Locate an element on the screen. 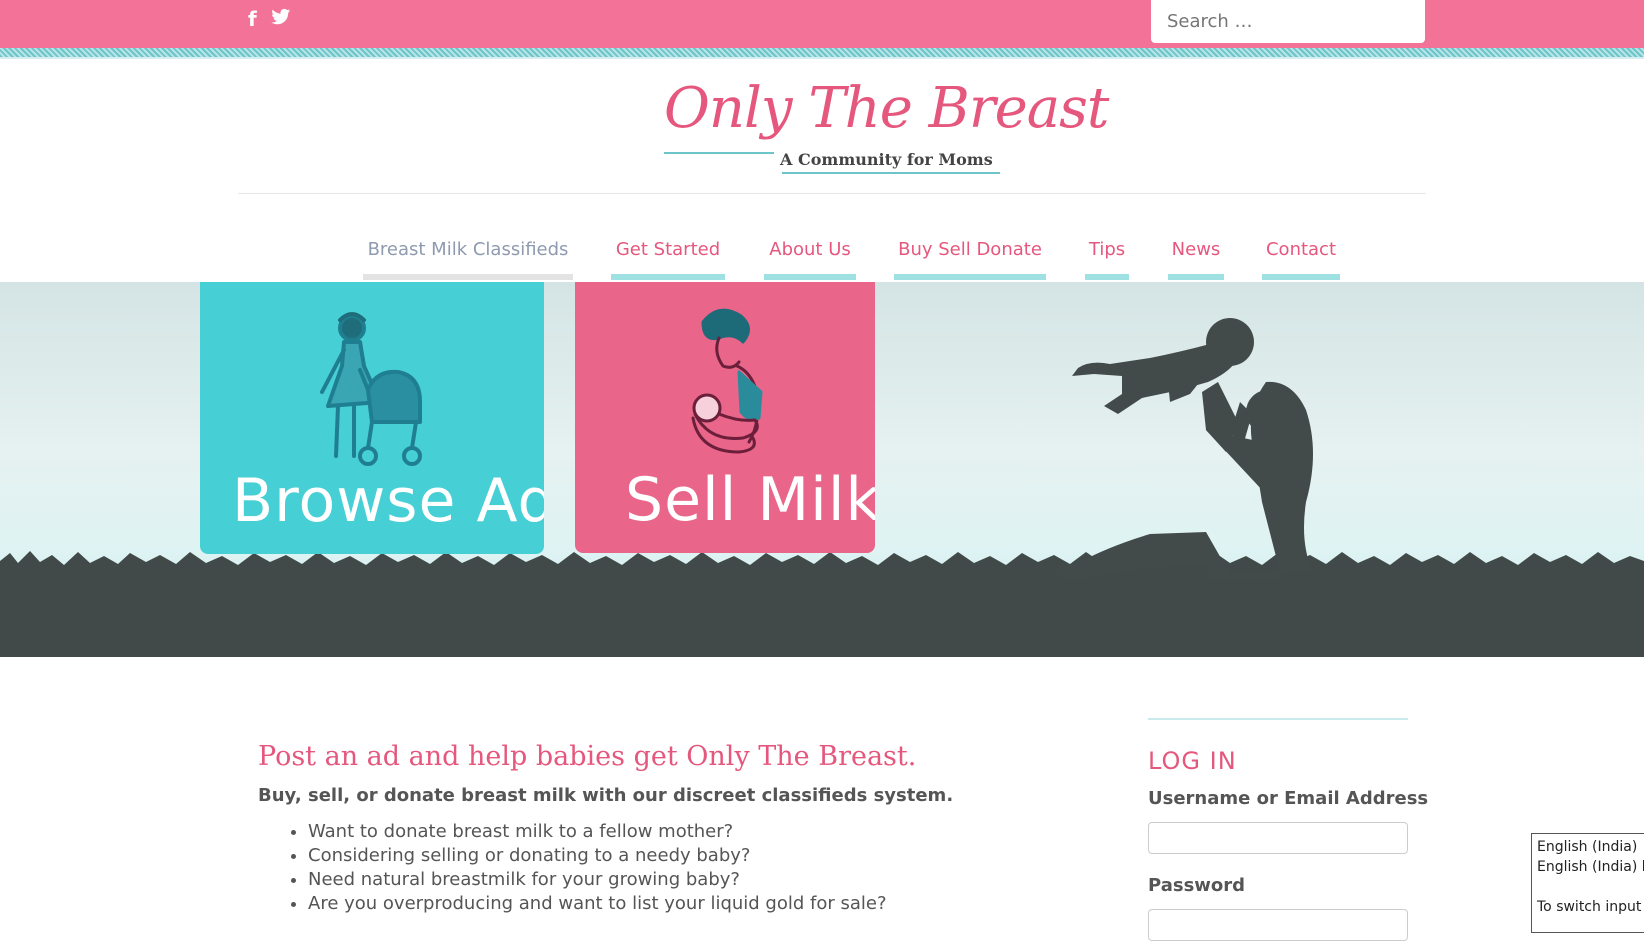 The image size is (1644, 941). nav-item-label: News is located at coordinates (1196, 249).